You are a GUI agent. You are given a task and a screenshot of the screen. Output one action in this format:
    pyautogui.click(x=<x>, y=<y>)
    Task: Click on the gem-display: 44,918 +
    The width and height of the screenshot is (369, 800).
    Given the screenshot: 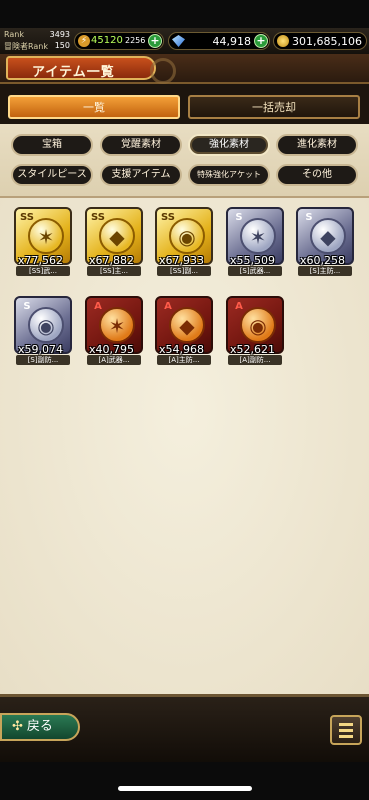 What is the action you would take?
    pyautogui.click(x=219, y=41)
    